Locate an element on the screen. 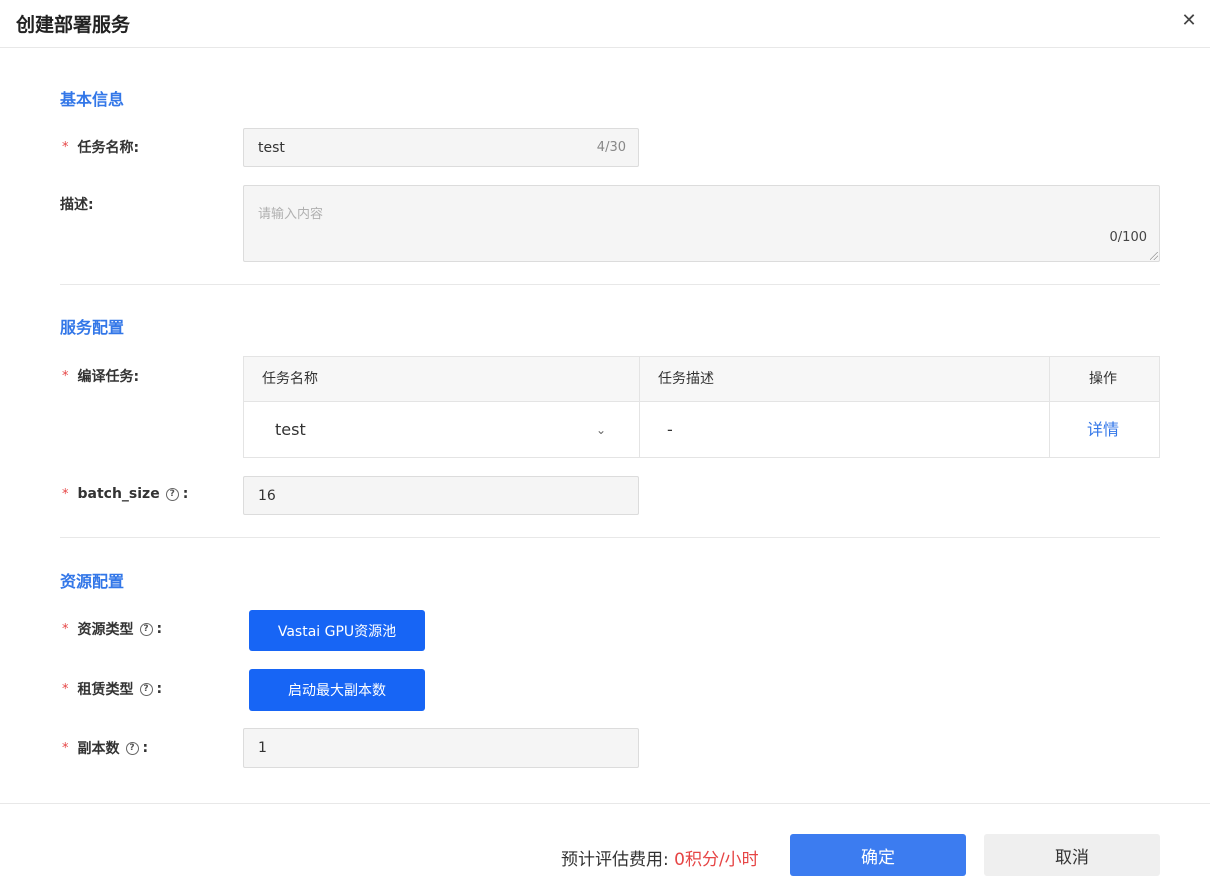 The height and width of the screenshot is (889, 1210). details-link: 详情 is located at coordinates (1103, 430).